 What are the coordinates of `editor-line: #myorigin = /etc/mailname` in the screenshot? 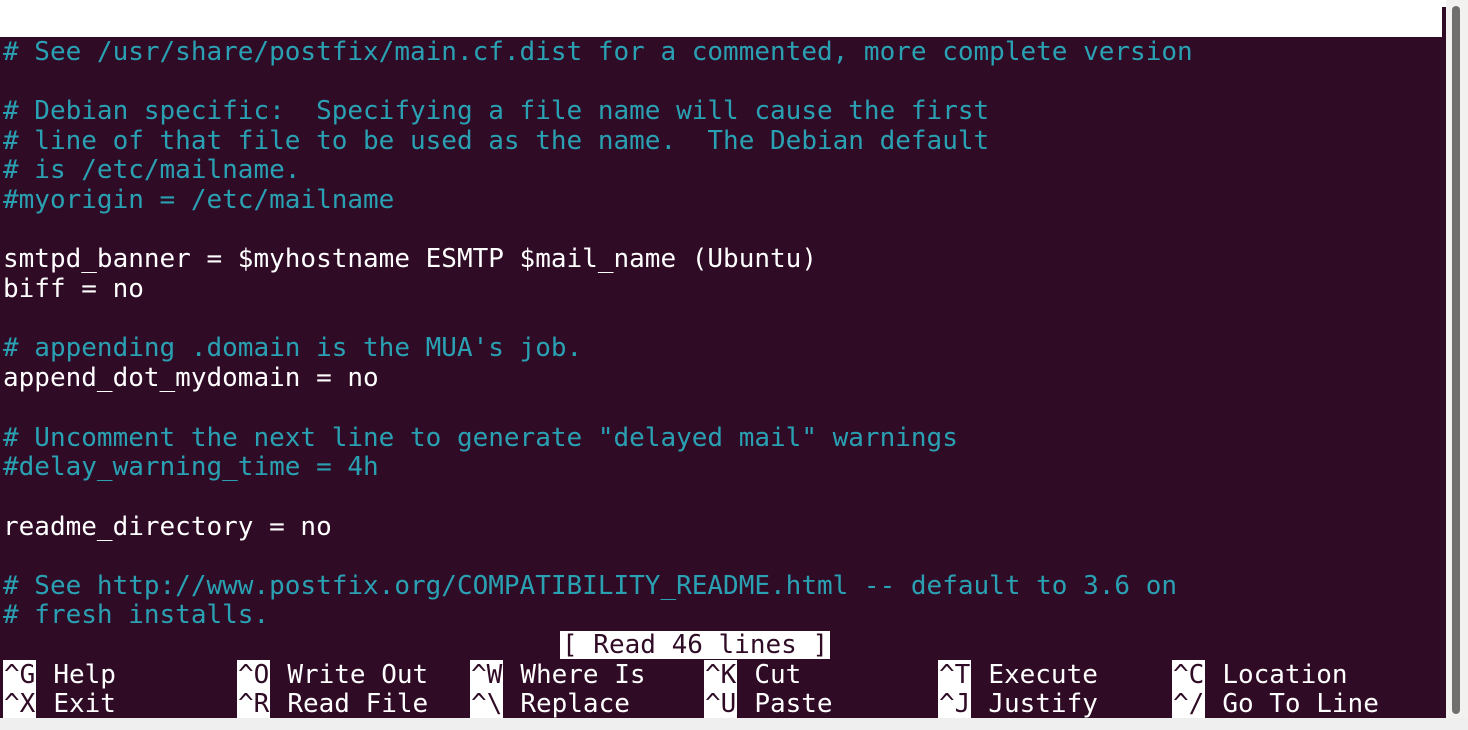 It's located at (198, 200).